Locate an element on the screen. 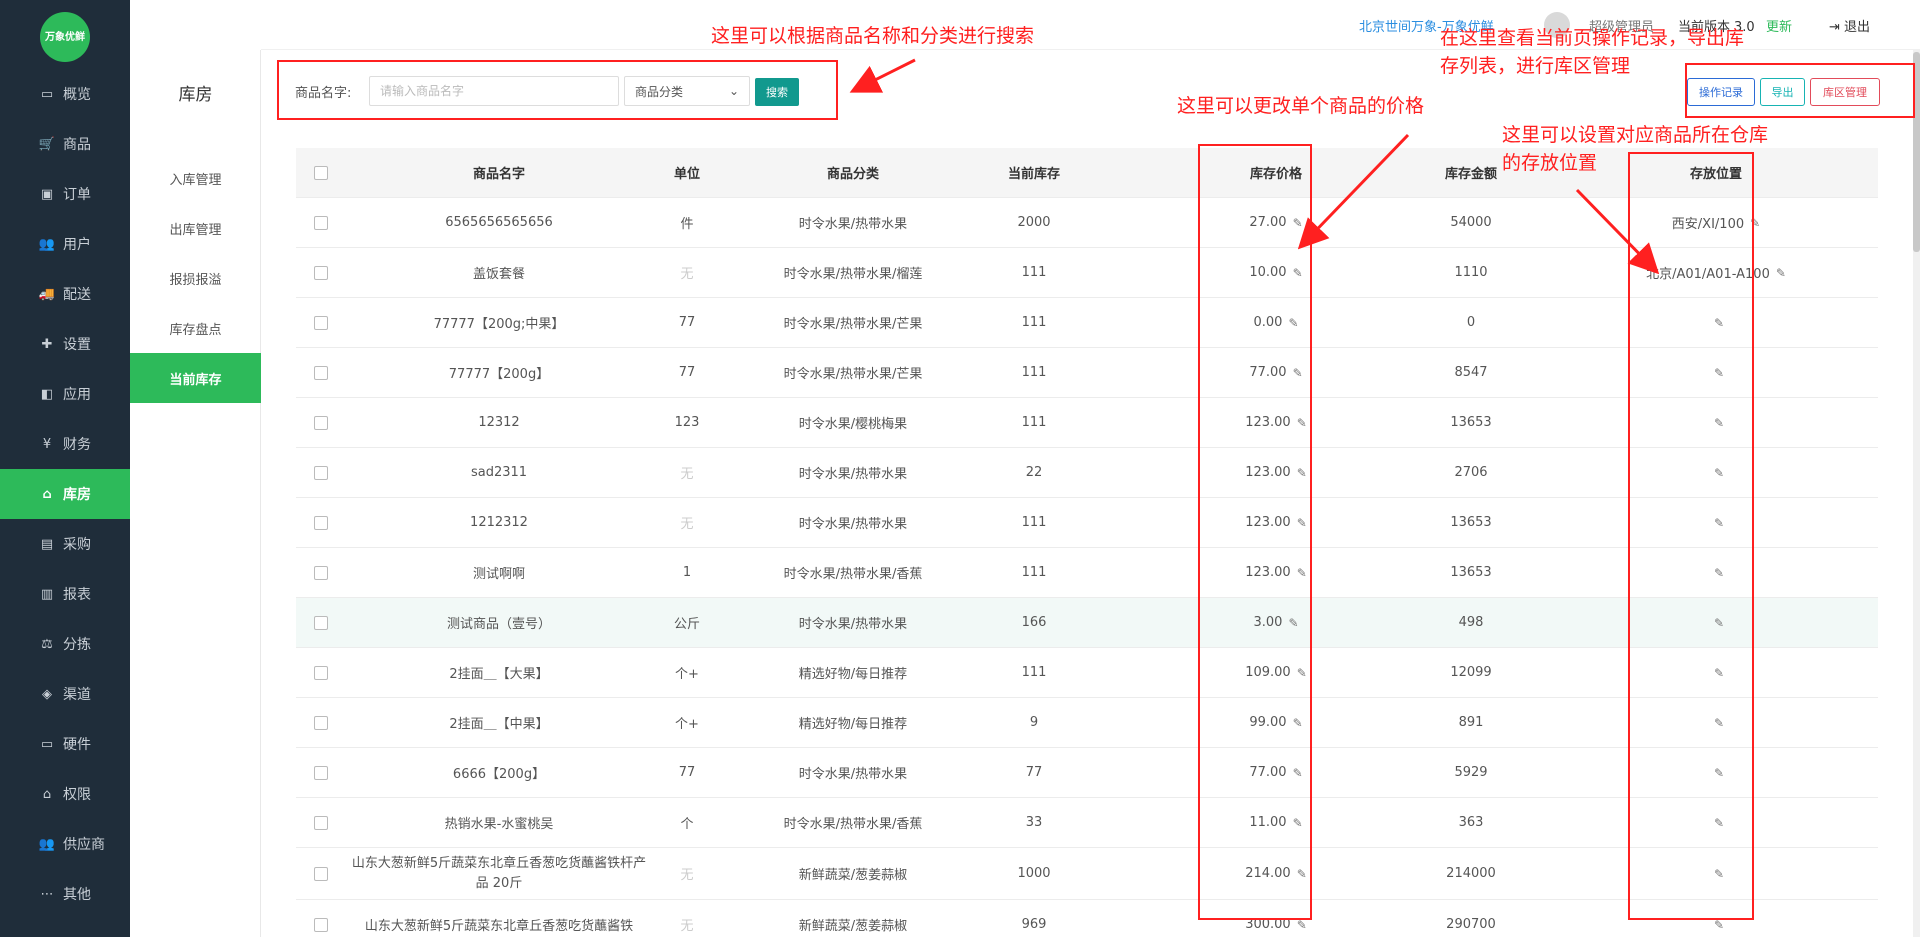  cell-name-text: 6666【200g】 is located at coordinates (499, 774).